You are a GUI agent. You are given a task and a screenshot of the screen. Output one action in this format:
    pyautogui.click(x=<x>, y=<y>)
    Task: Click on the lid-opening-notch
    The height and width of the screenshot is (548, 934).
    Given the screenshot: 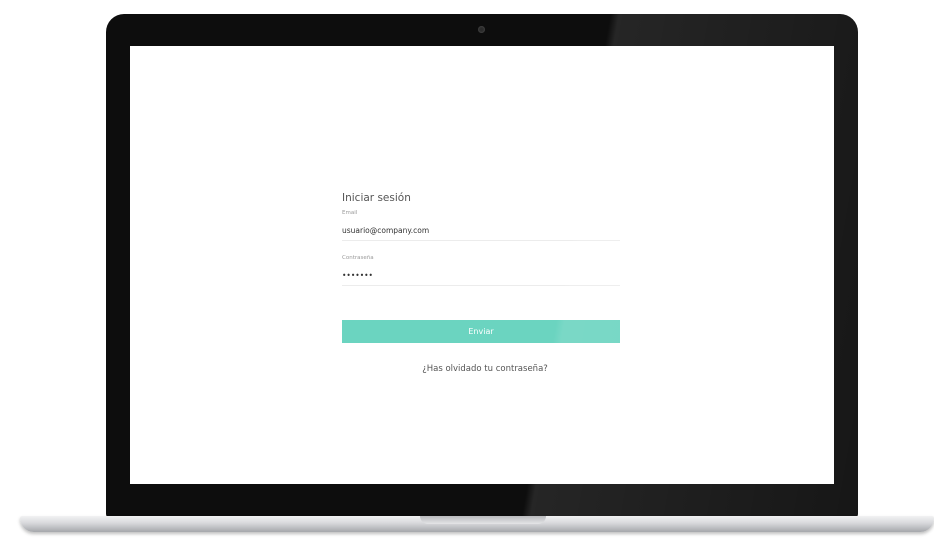 What is the action you would take?
    pyautogui.click(x=483, y=520)
    